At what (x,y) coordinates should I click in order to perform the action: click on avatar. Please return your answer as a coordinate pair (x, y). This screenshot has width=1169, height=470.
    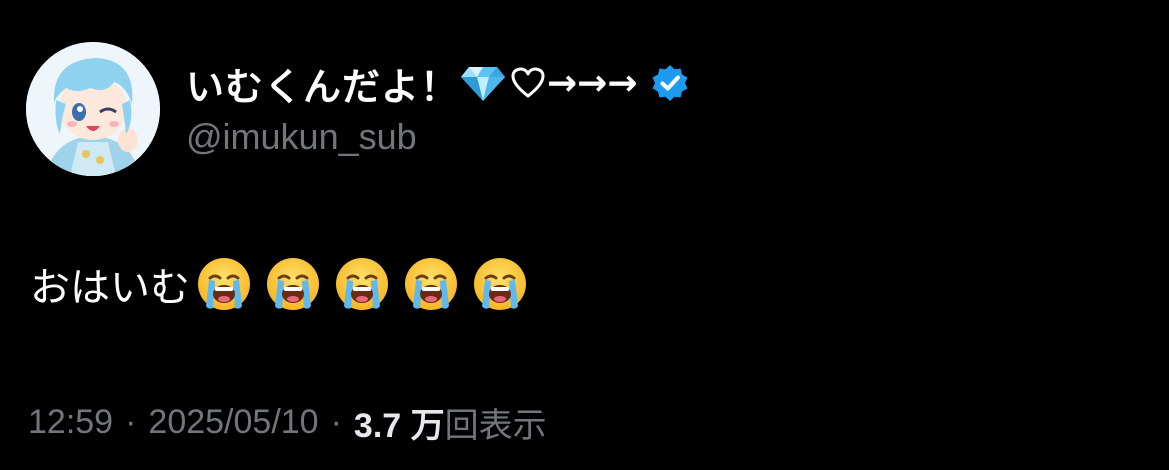
    Looking at the image, I should click on (93, 109).